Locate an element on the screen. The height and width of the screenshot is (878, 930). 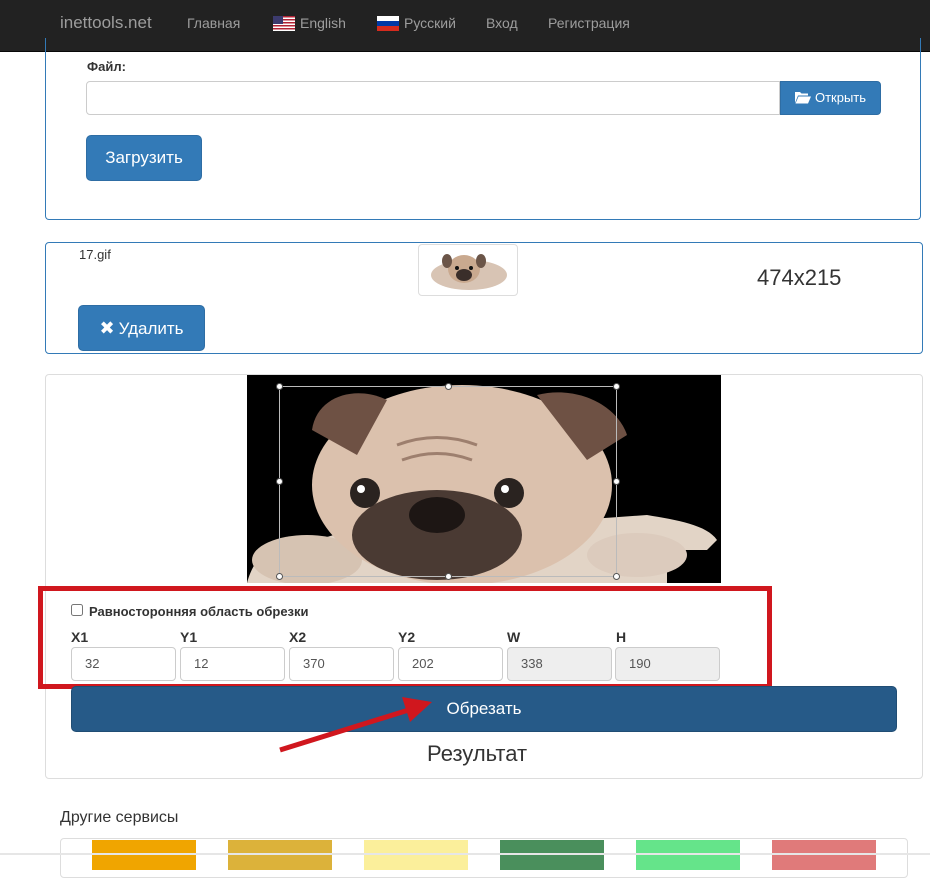
crop-handle-se is located at coordinates (616, 576).